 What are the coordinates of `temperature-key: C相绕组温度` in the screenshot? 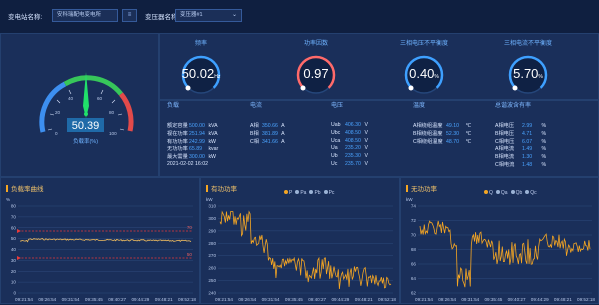 It's located at (428, 141).